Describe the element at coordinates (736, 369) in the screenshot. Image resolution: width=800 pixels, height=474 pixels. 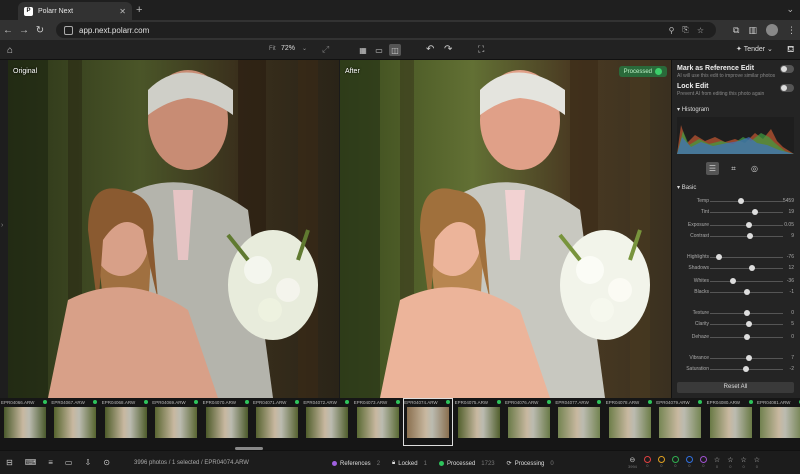
I see `slider-saturation: Saturation -2` at that location.